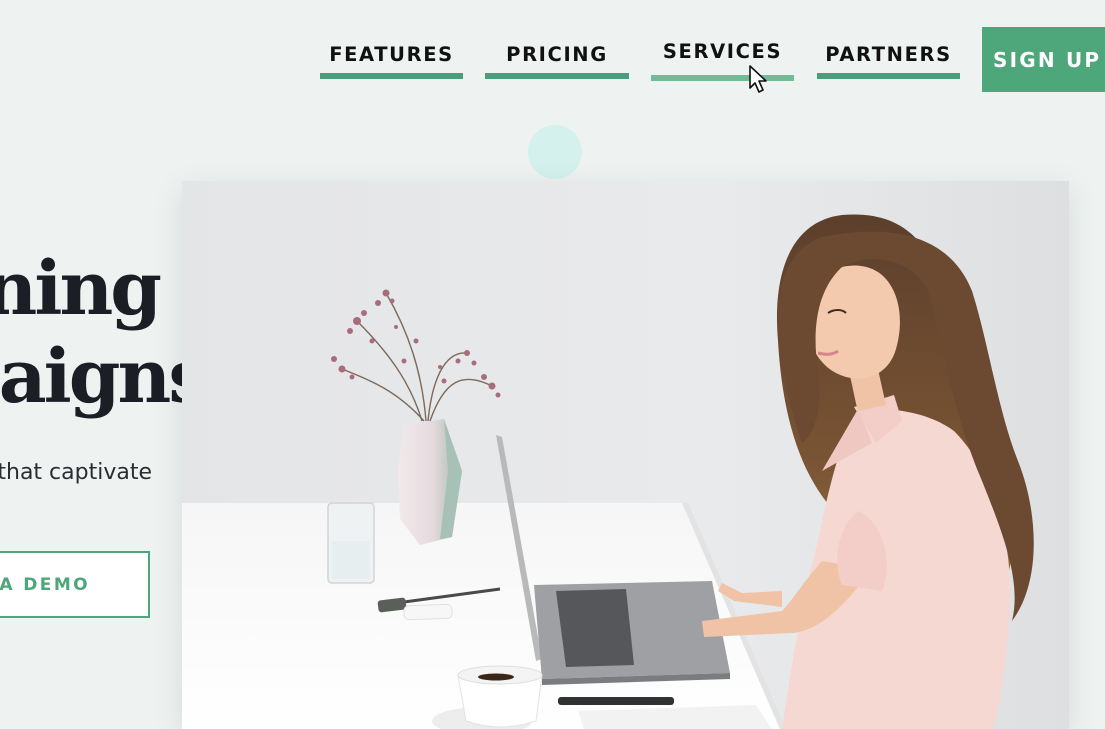  What do you see at coordinates (45, 585) in the screenshot?
I see `demo-button-label: A DEMO` at bounding box center [45, 585].